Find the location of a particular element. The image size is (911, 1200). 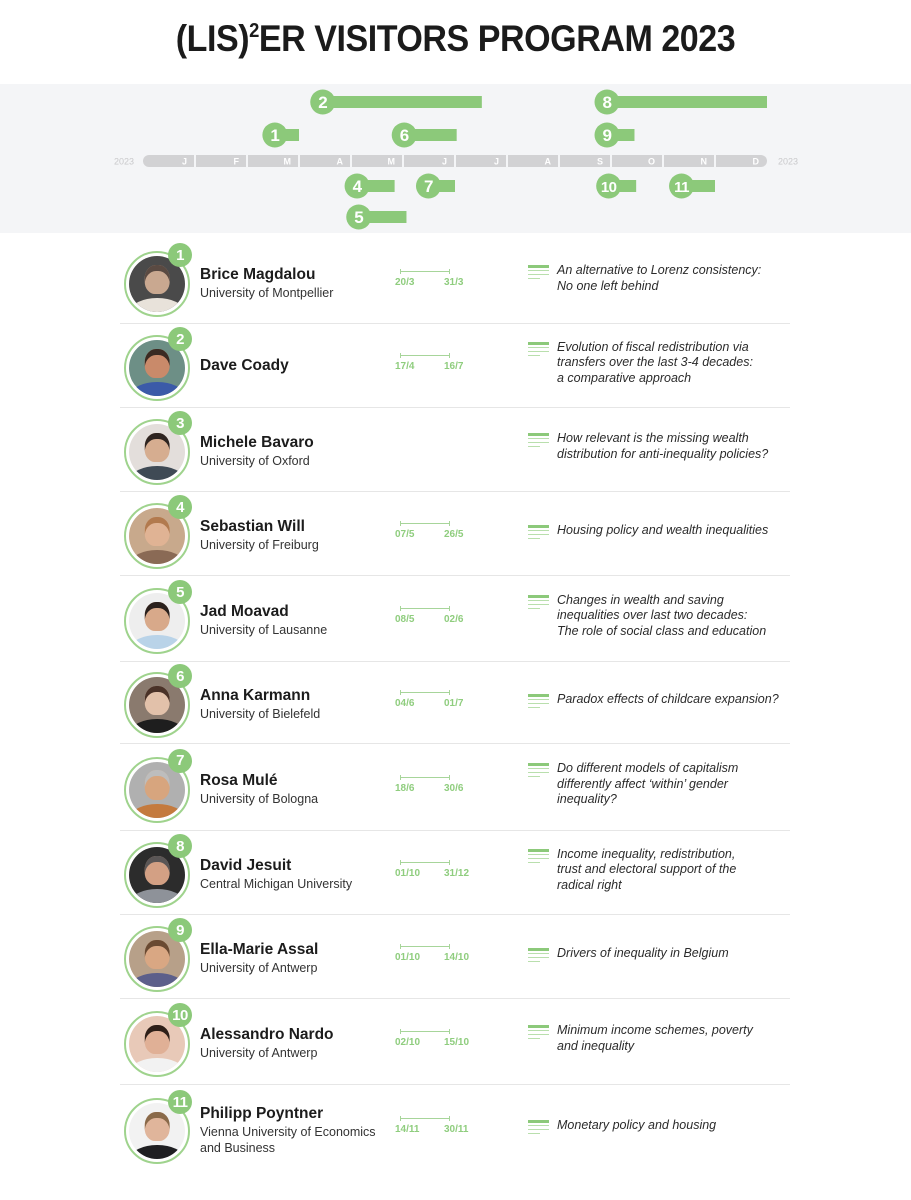

visit-end-date: 02/6 is located at coordinates (454, 619).